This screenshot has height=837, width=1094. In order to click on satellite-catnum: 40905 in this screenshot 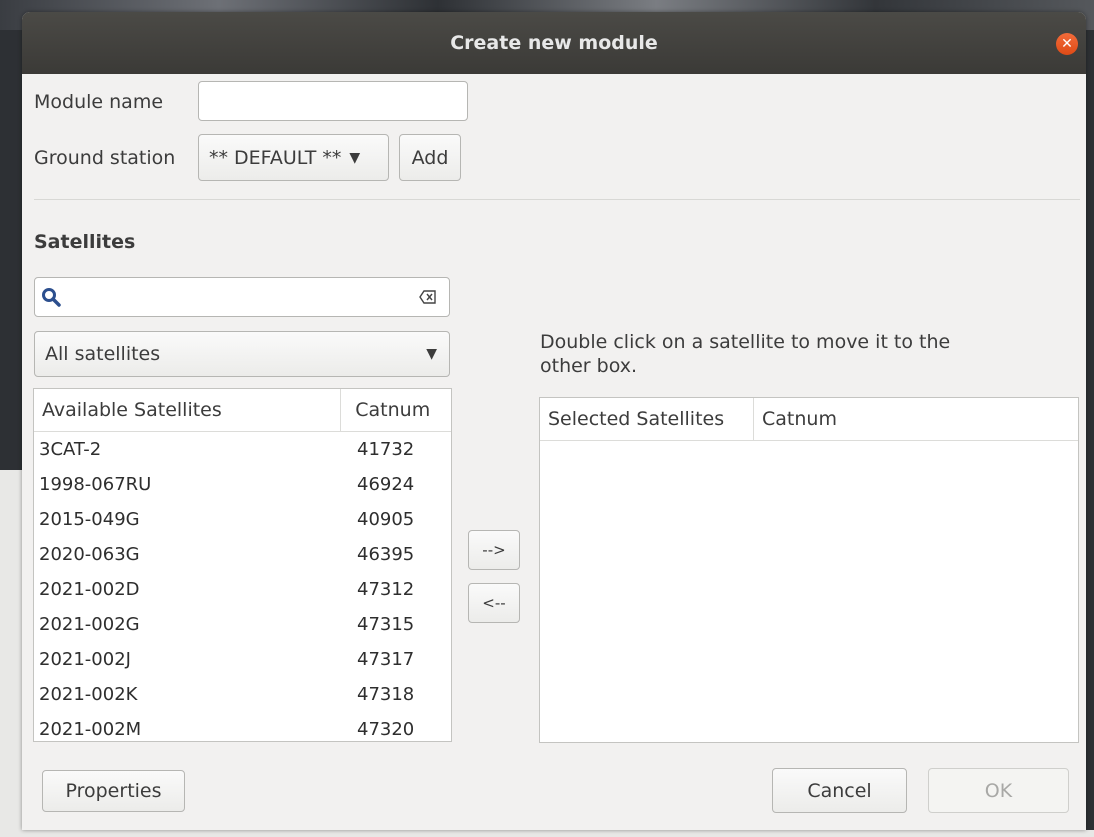, I will do `click(386, 519)`.